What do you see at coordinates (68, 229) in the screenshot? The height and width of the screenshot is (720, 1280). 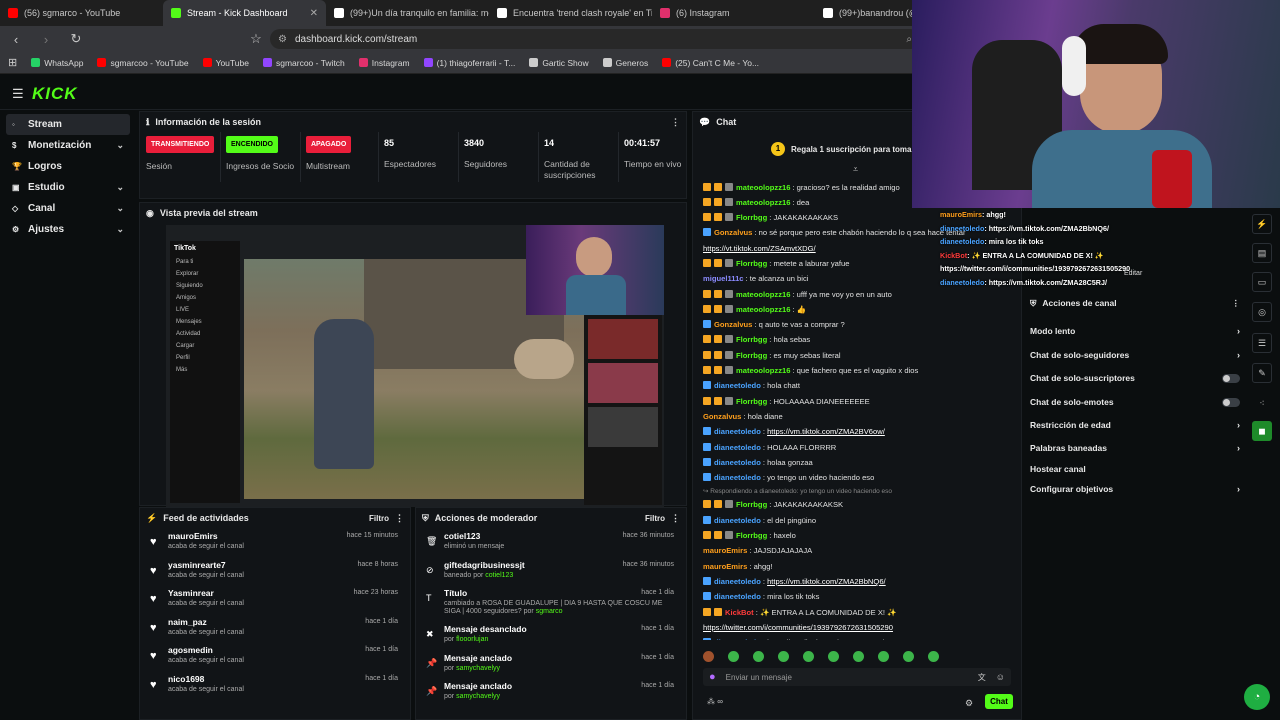 I see `sidebar-item-ajustes: ⚙ Ajustes ⌄` at bounding box center [68, 229].